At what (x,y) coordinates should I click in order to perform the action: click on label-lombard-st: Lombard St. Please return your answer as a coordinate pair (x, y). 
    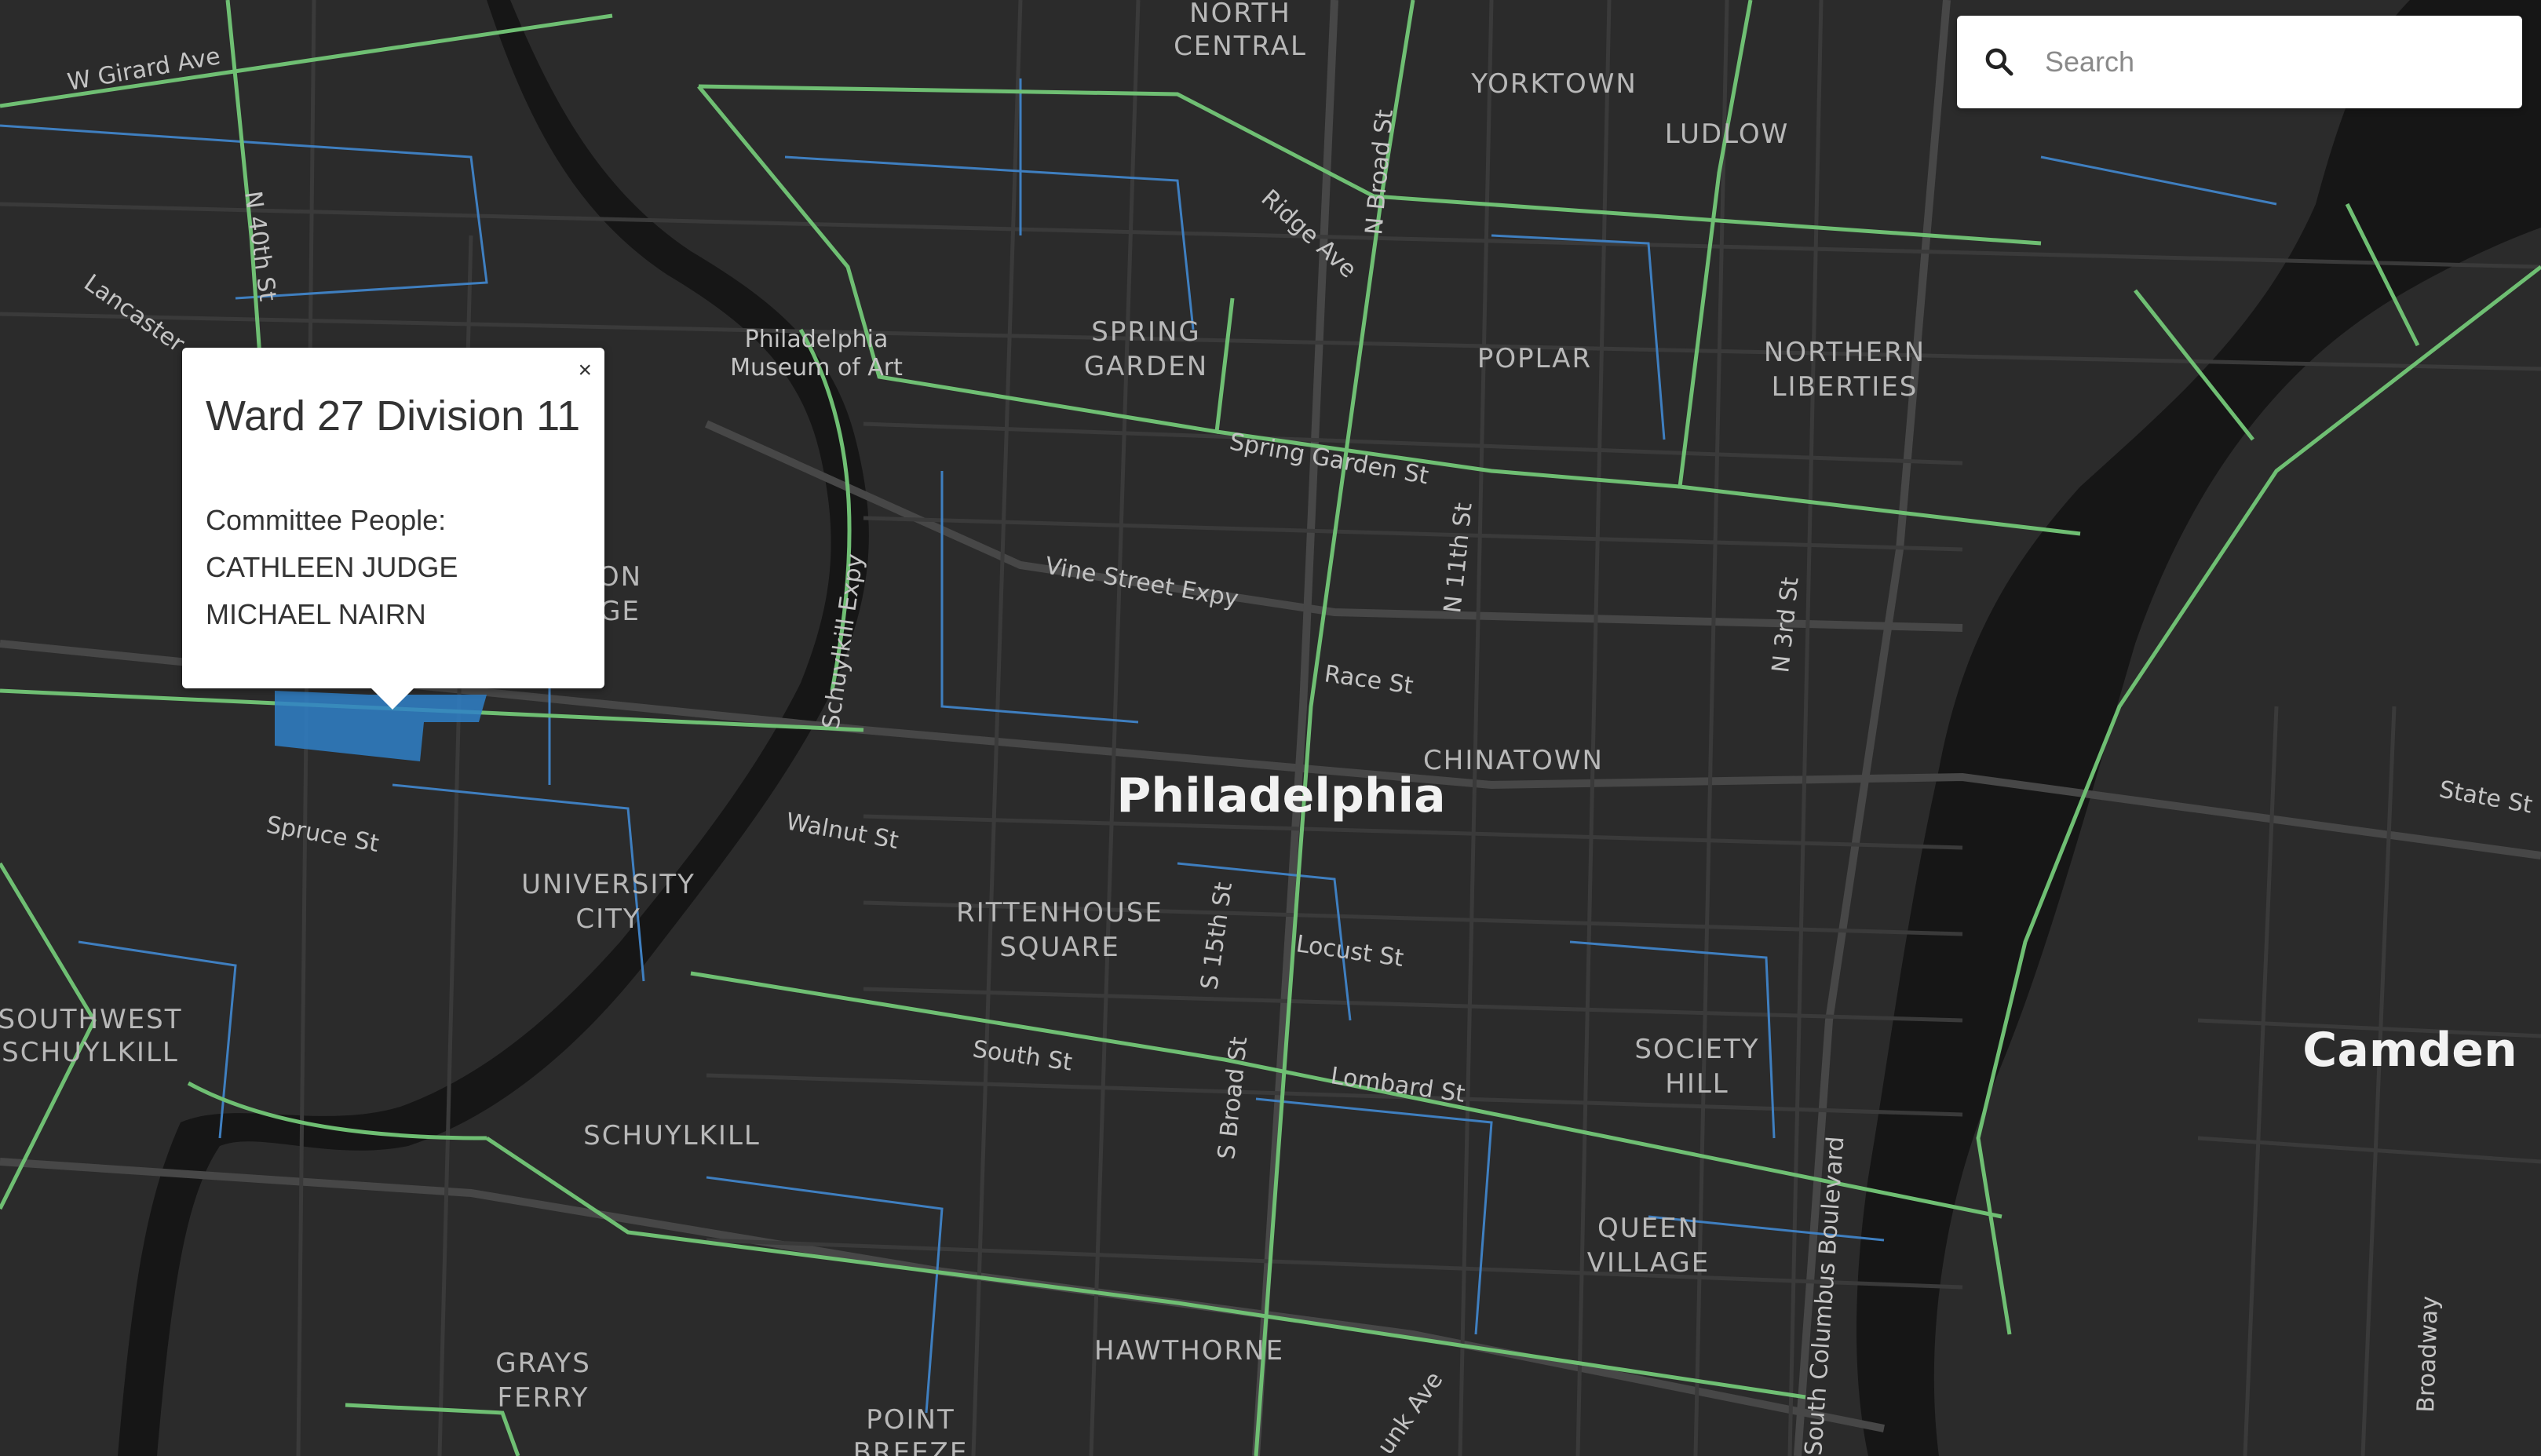
    Looking at the image, I should click on (1398, 1085).